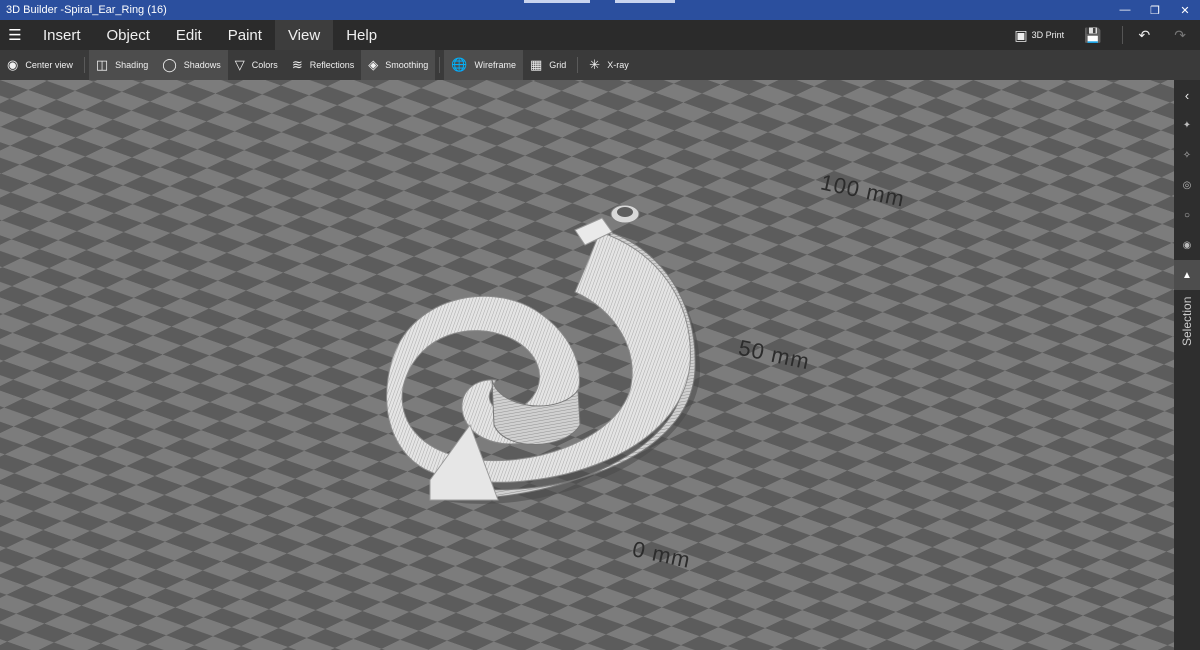  What do you see at coordinates (618, 65) in the screenshot?
I see `xray-label: X-ray` at bounding box center [618, 65].